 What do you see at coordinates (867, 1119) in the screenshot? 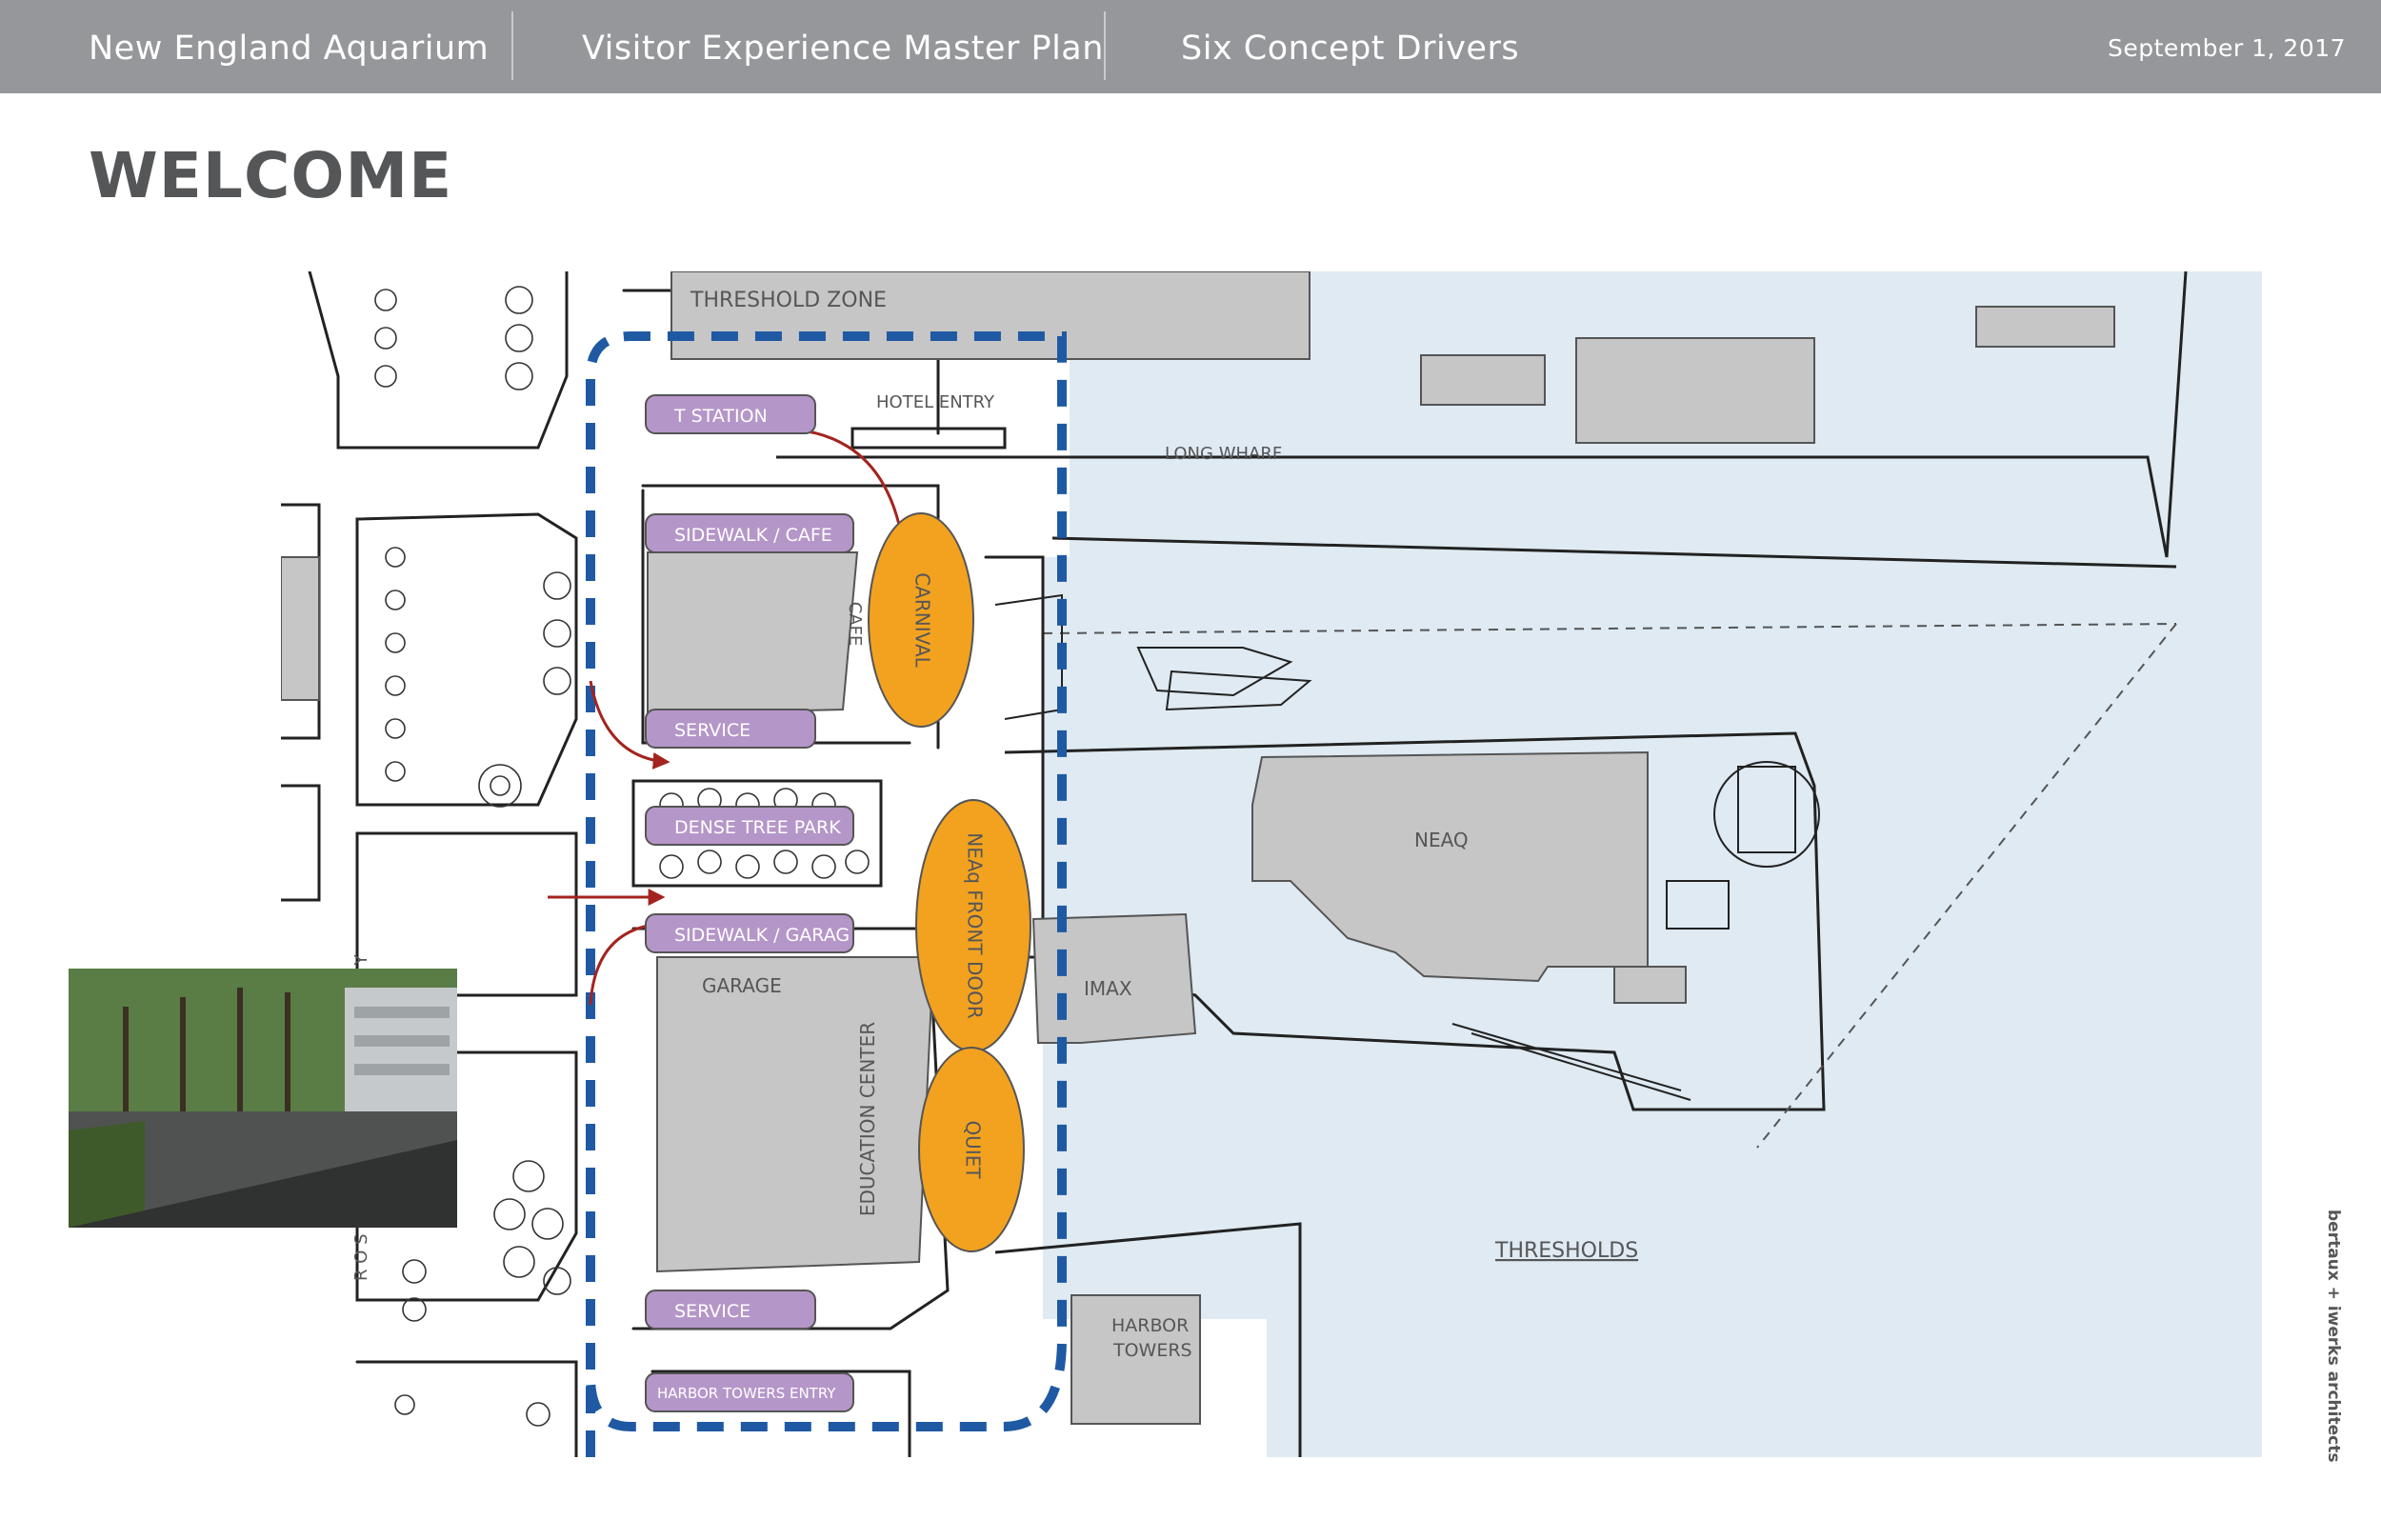
I see `label-education-center: EDUCATION CENTER` at bounding box center [867, 1119].